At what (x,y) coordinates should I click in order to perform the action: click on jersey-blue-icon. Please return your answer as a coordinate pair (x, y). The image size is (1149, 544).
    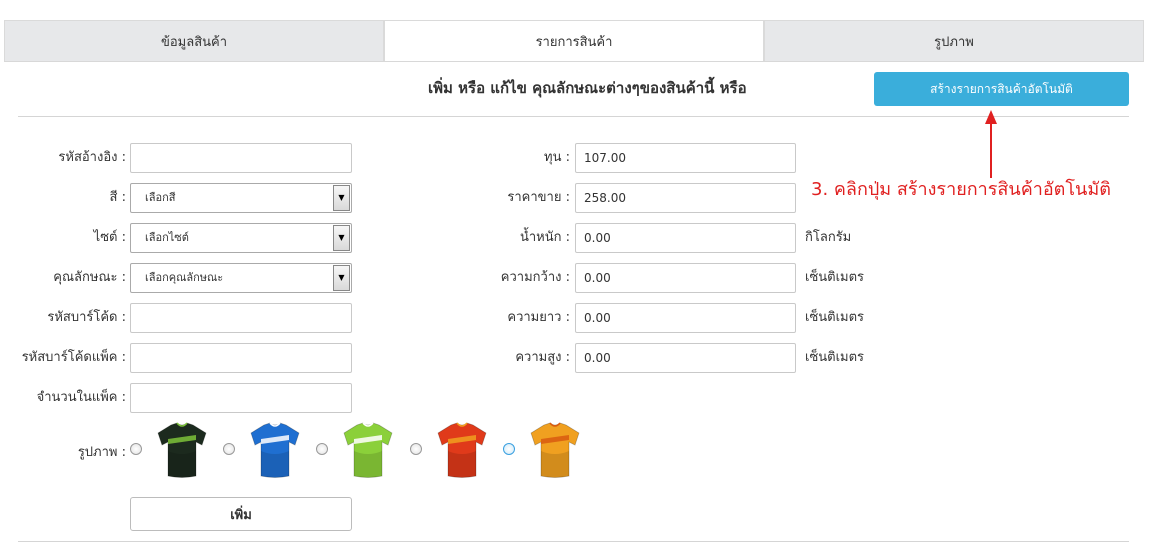
    Looking at the image, I should click on (275, 450).